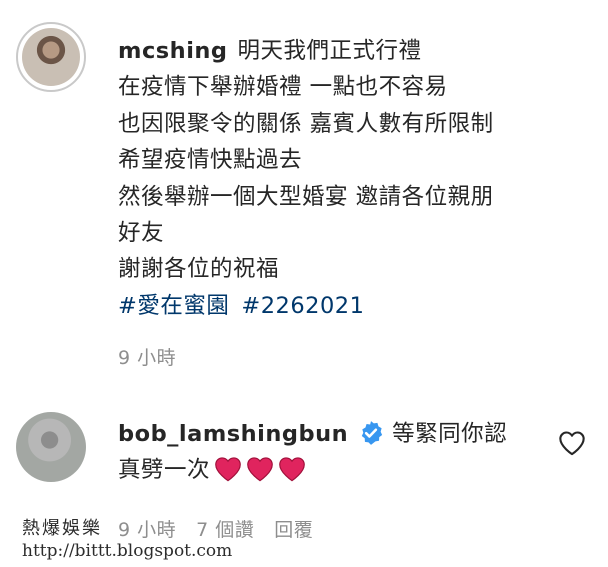  I want to click on reply-text: 真劈一次, so click(164, 470).